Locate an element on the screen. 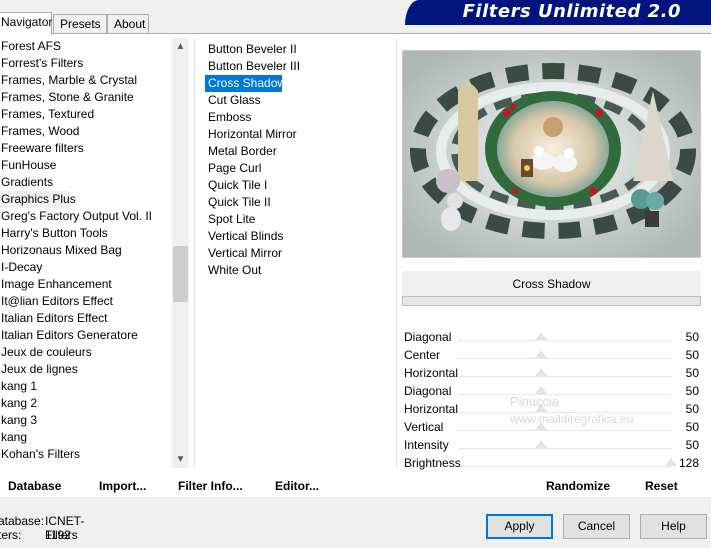  category-item: Image Enhancement is located at coordinates (86, 284).